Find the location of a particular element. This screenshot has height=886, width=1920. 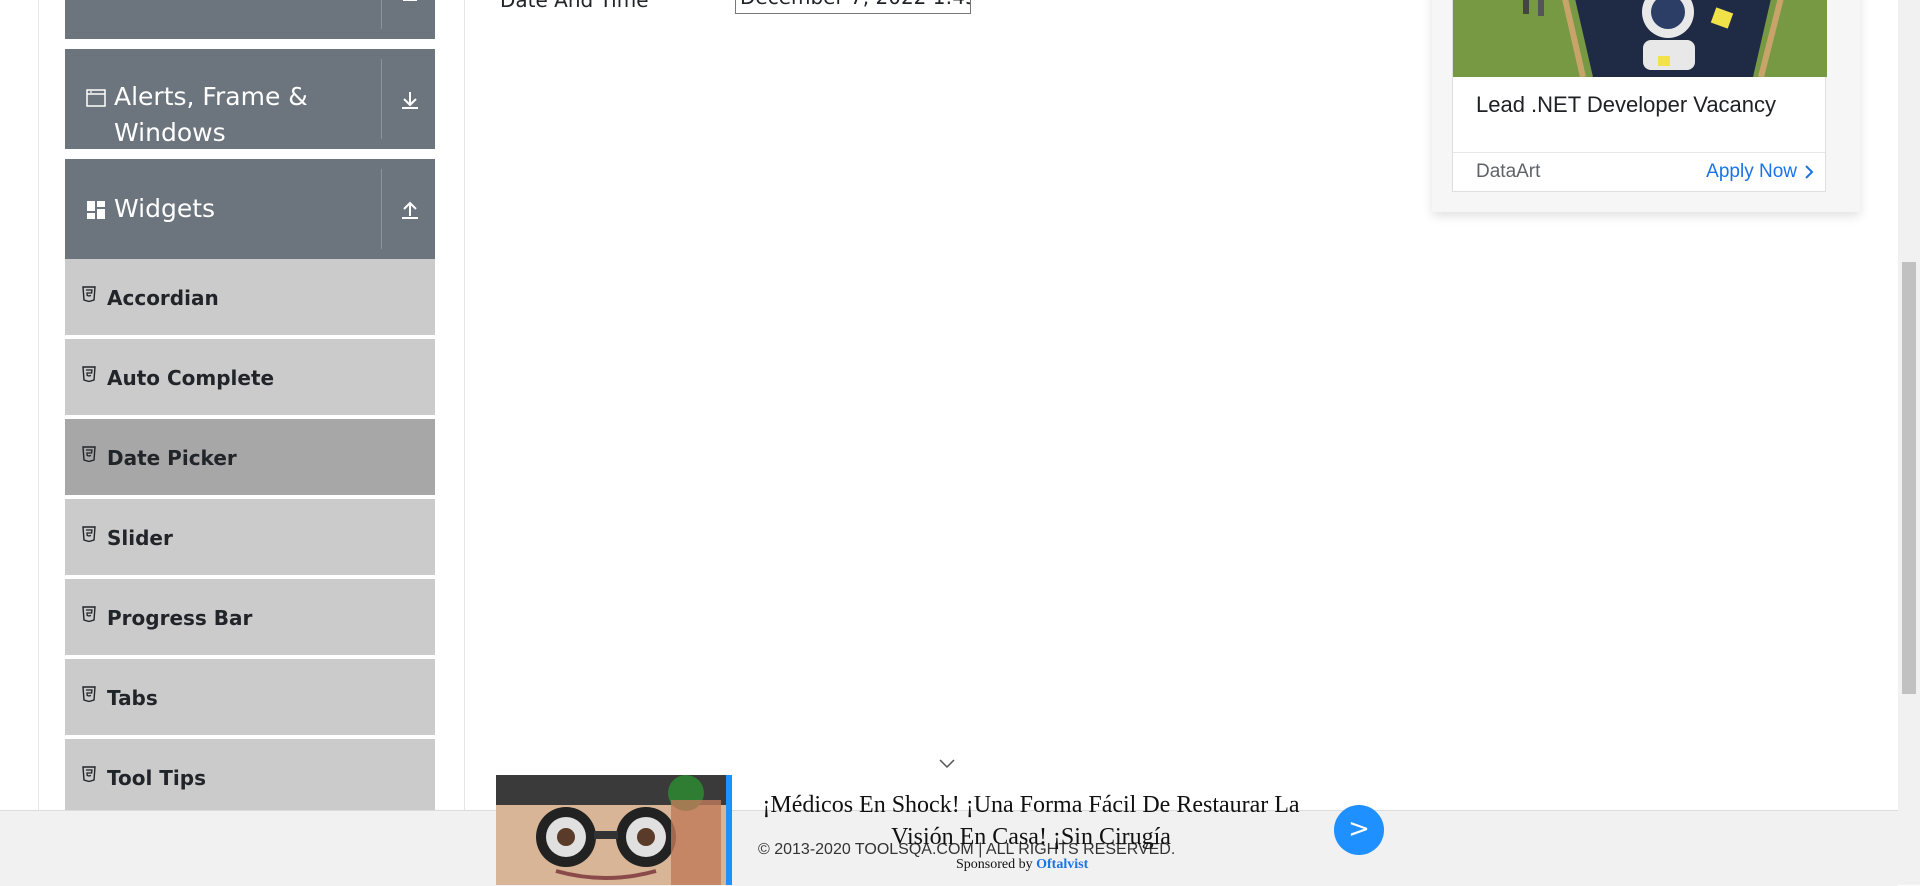

sponsored-by: Sponsored by Oftalvist is located at coordinates (1022, 865).